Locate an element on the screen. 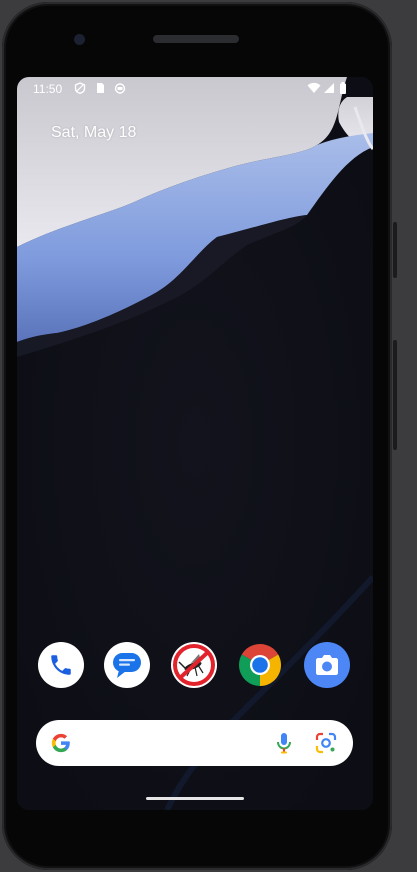  front-camera is located at coordinates (79, 39).